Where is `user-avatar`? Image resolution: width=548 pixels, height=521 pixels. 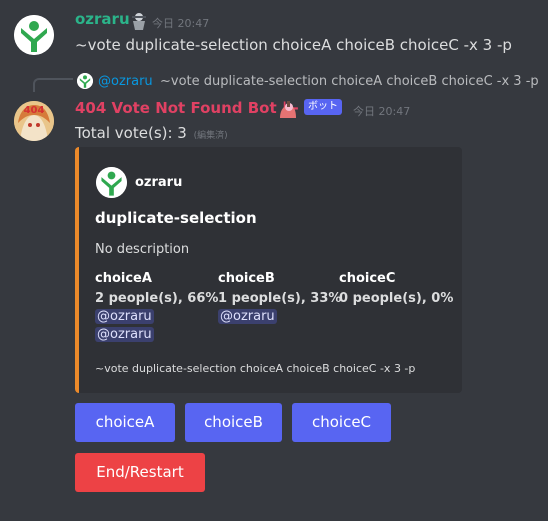
user-avatar is located at coordinates (34, 35).